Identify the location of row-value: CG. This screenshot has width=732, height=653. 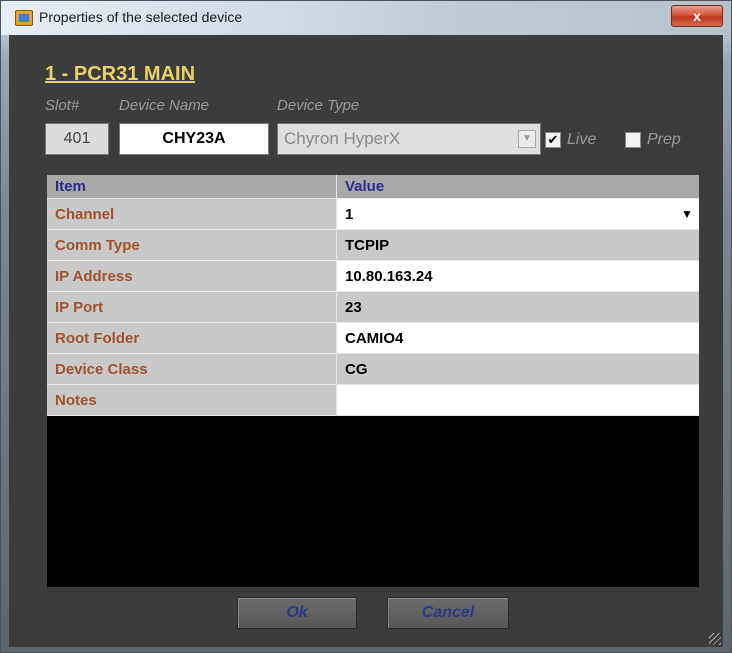
(518, 369).